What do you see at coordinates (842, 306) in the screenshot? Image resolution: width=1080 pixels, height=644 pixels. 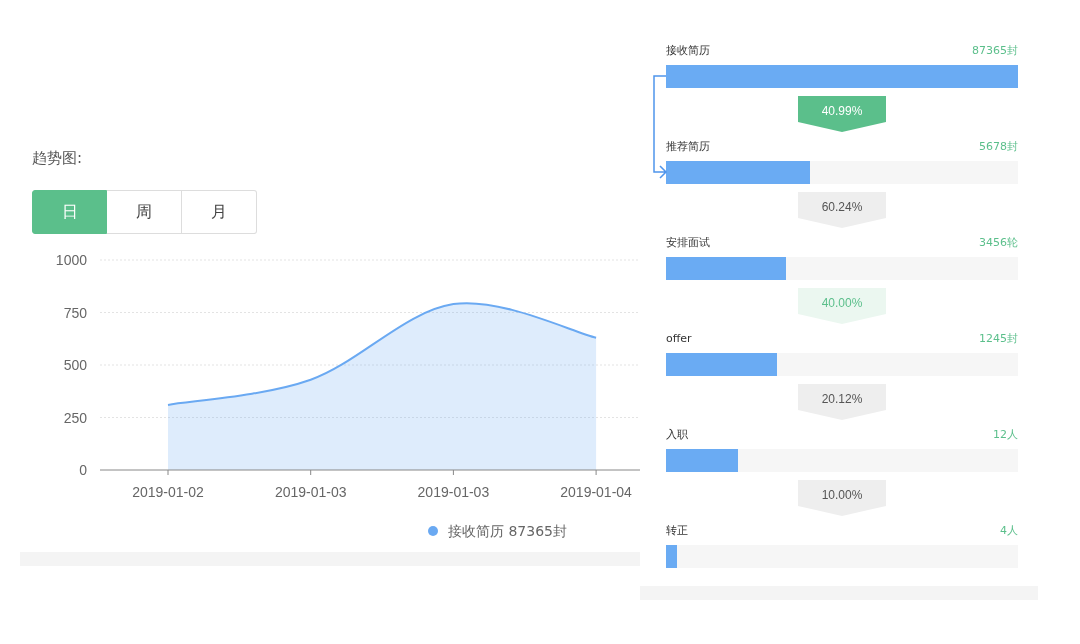 I see `conversion-rate: 40.00%` at bounding box center [842, 306].